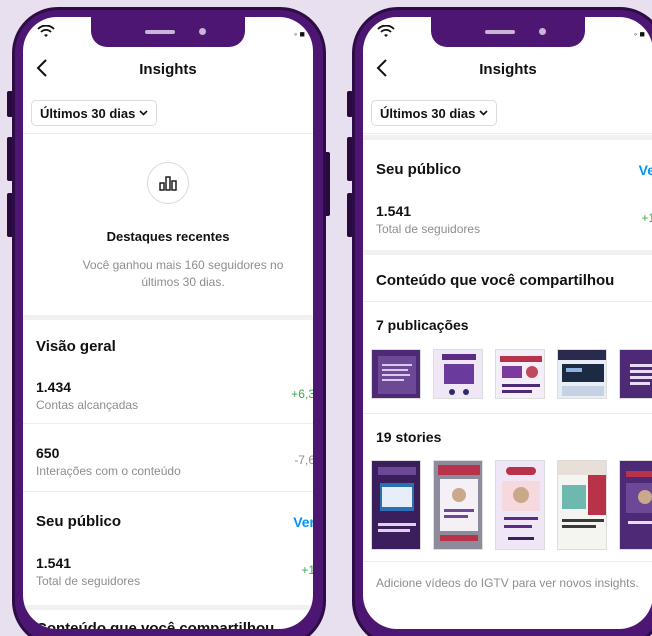 The height and width of the screenshot is (636, 652). What do you see at coordinates (168, 395) in the screenshot?
I see `metric-reached: 1.434 Contas alcançadas +6,3` at bounding box center [168, 395].